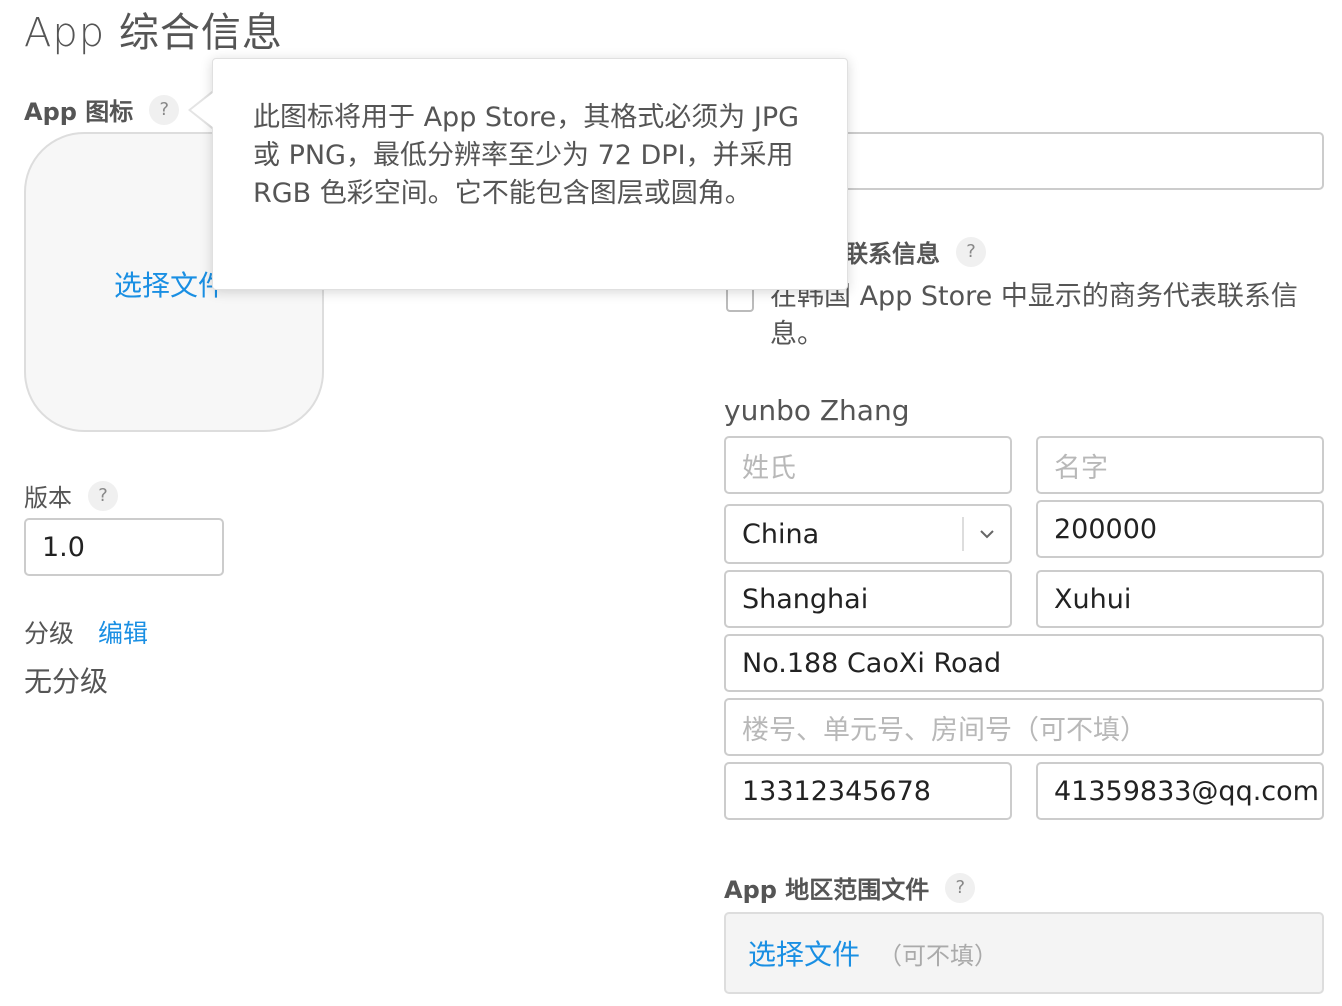 The height and width of the screenshot is (1006, 1342). I want to click on region-file-label-text: App 地区范围文件, so click(827, 890).